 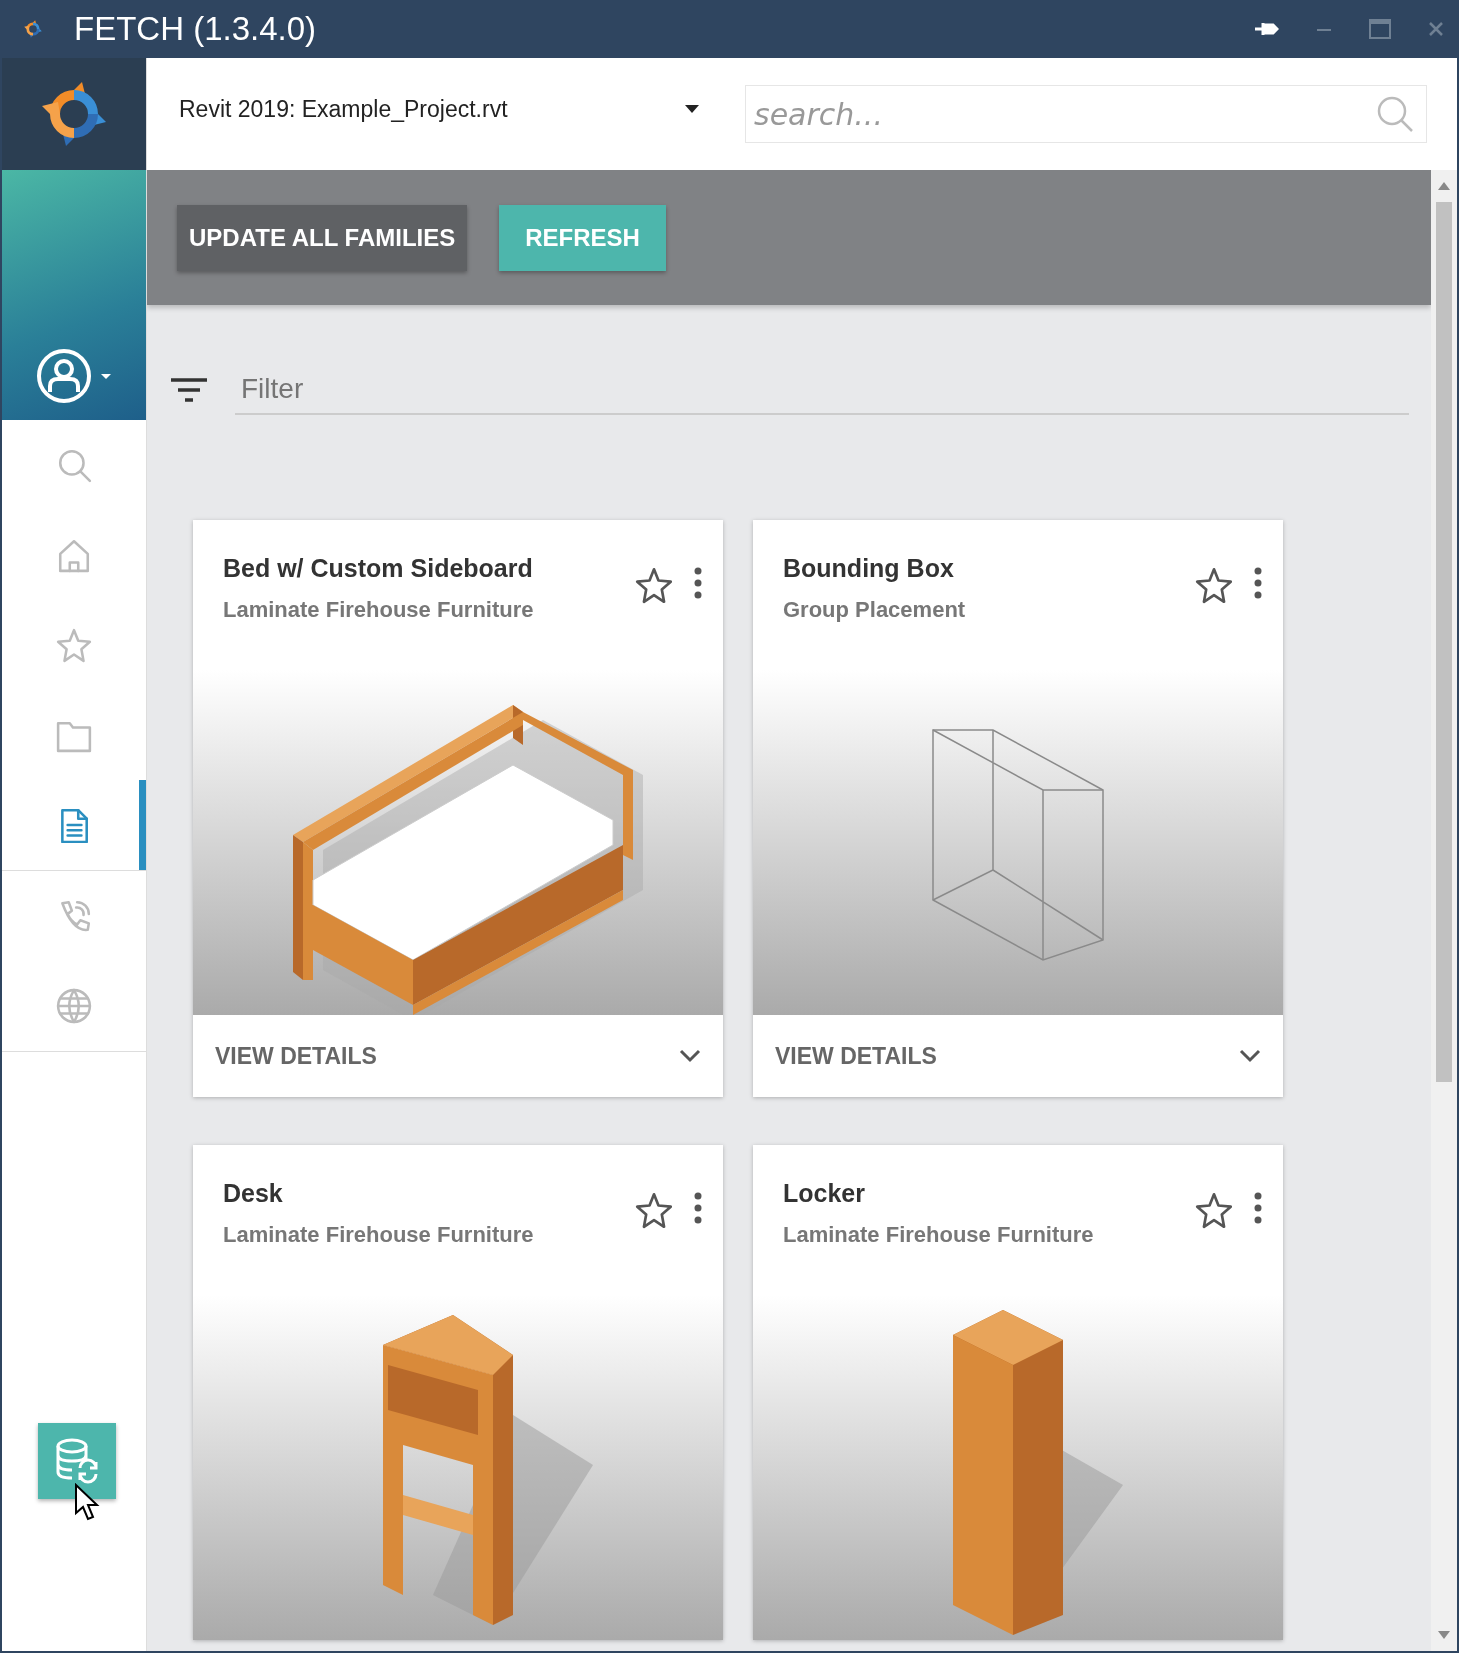 I want to click on user-avatar-icon, so click(x=64, y=376).